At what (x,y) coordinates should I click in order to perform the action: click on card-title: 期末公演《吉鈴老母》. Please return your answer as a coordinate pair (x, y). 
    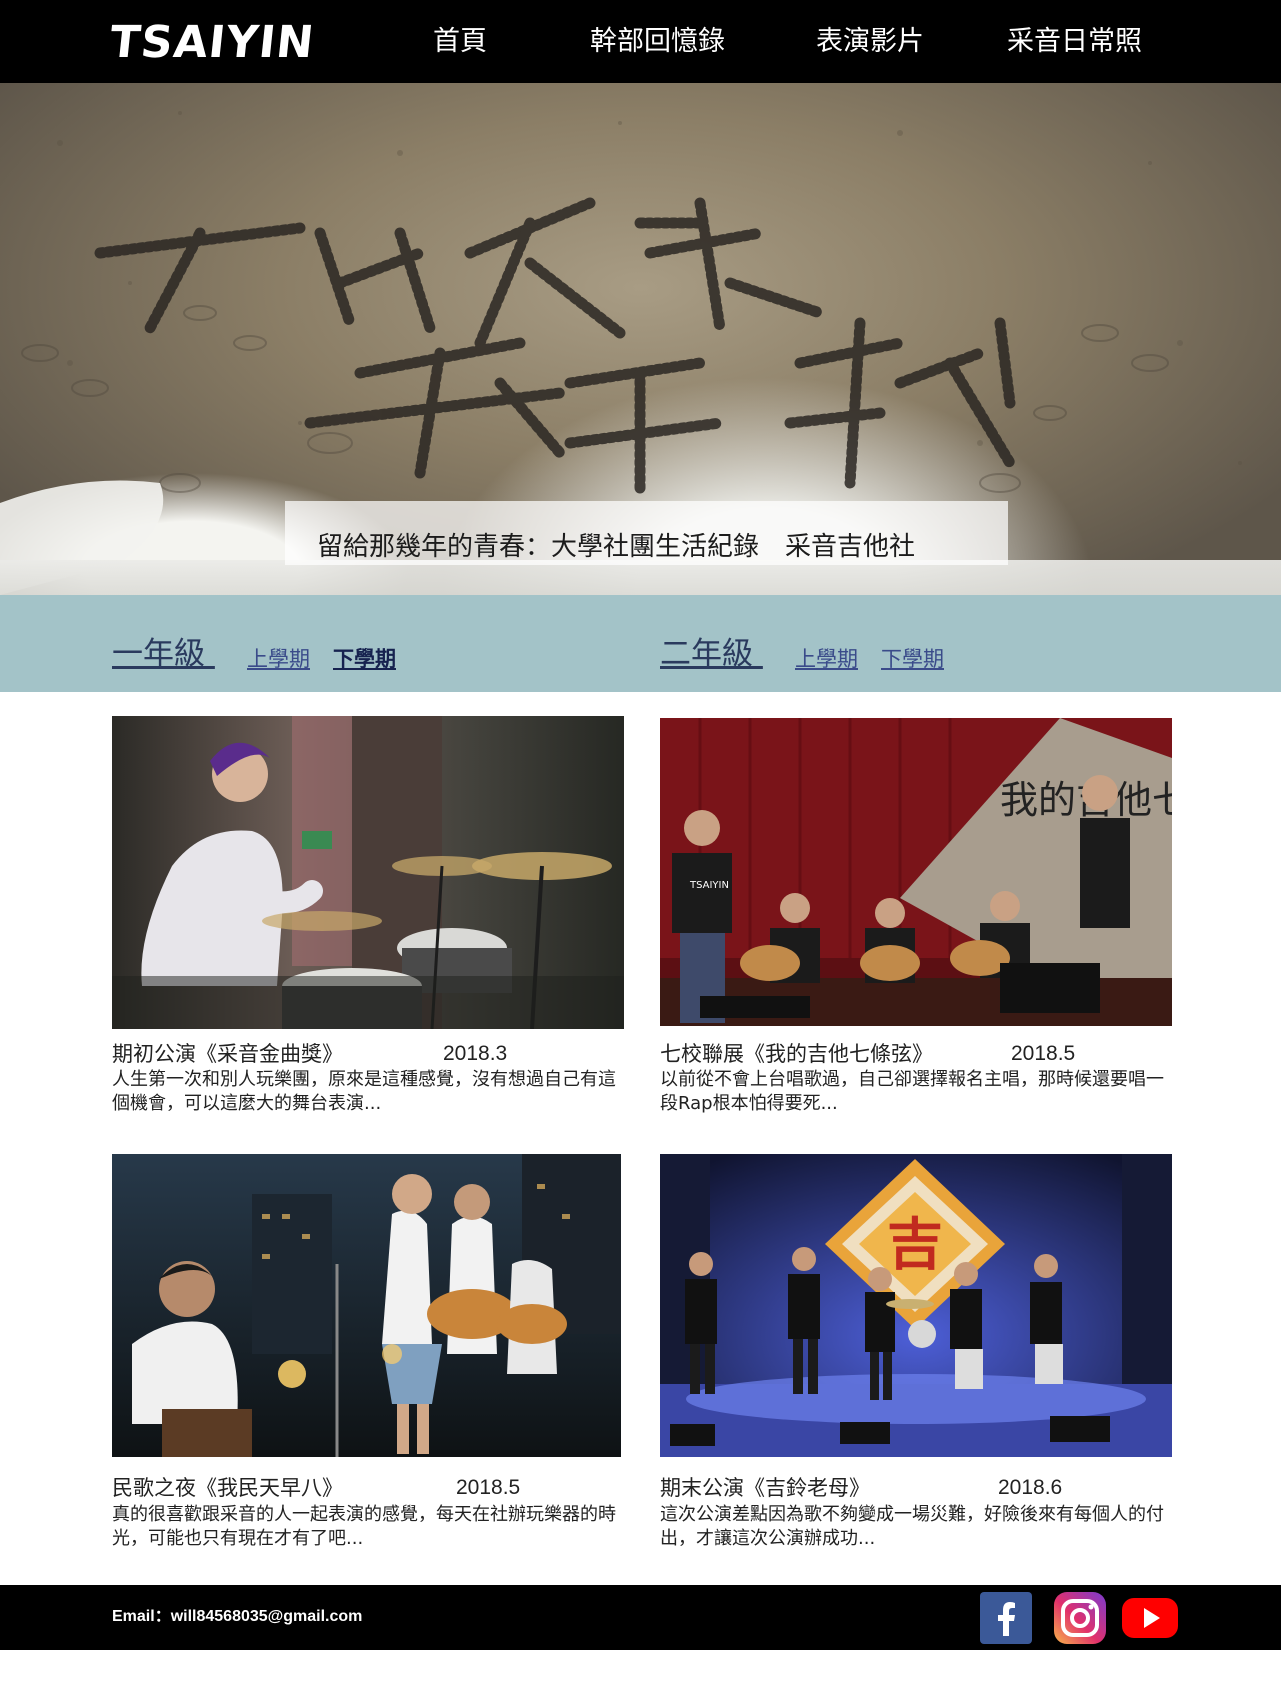
    Looking at the image, I should click on (765, 1488).